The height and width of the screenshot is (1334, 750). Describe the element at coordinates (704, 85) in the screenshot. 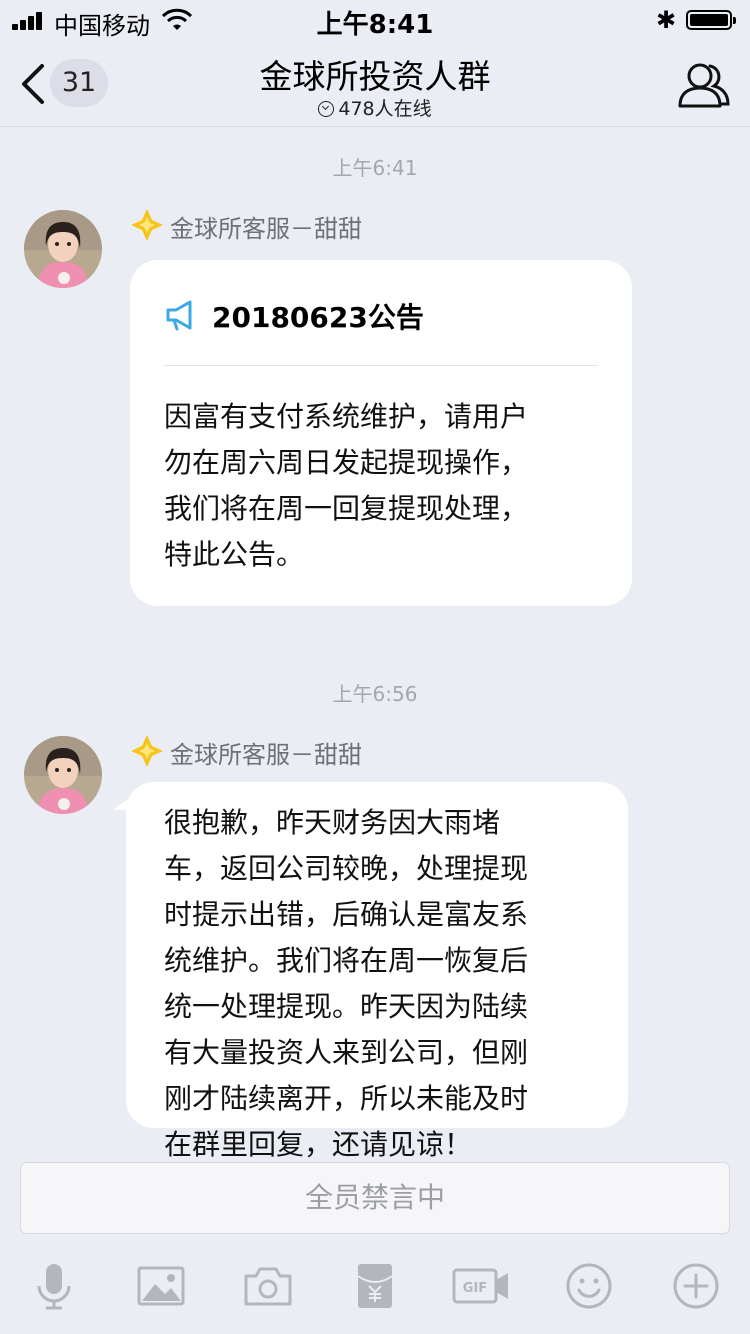

I see `group-members-icon` at that location.